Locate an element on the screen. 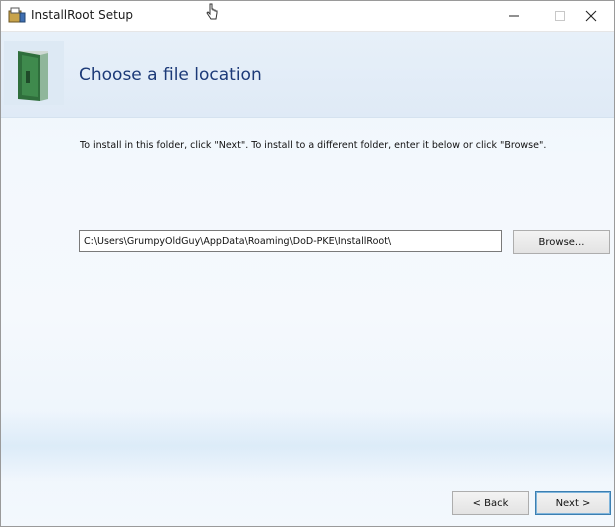 Image resolution: width=615 pixels, height=527 pixels. next-button: Next > is located at coordinates (573, 503).